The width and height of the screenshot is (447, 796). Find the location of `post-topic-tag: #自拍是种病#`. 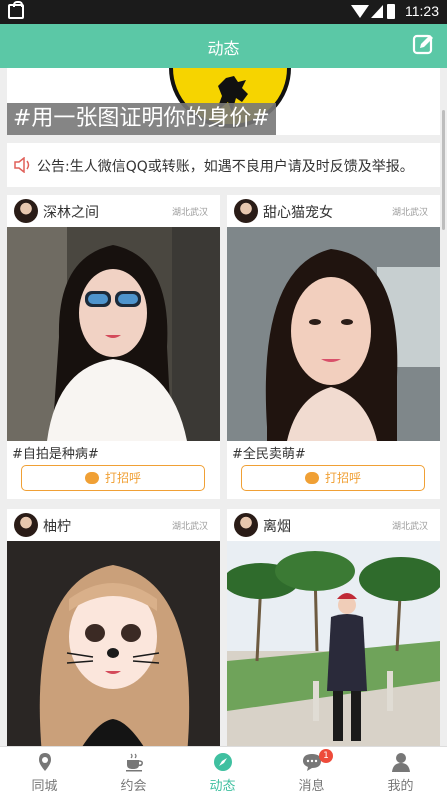

post-topic-tag: #自拍是种病# is located at coordinates (55, 452).